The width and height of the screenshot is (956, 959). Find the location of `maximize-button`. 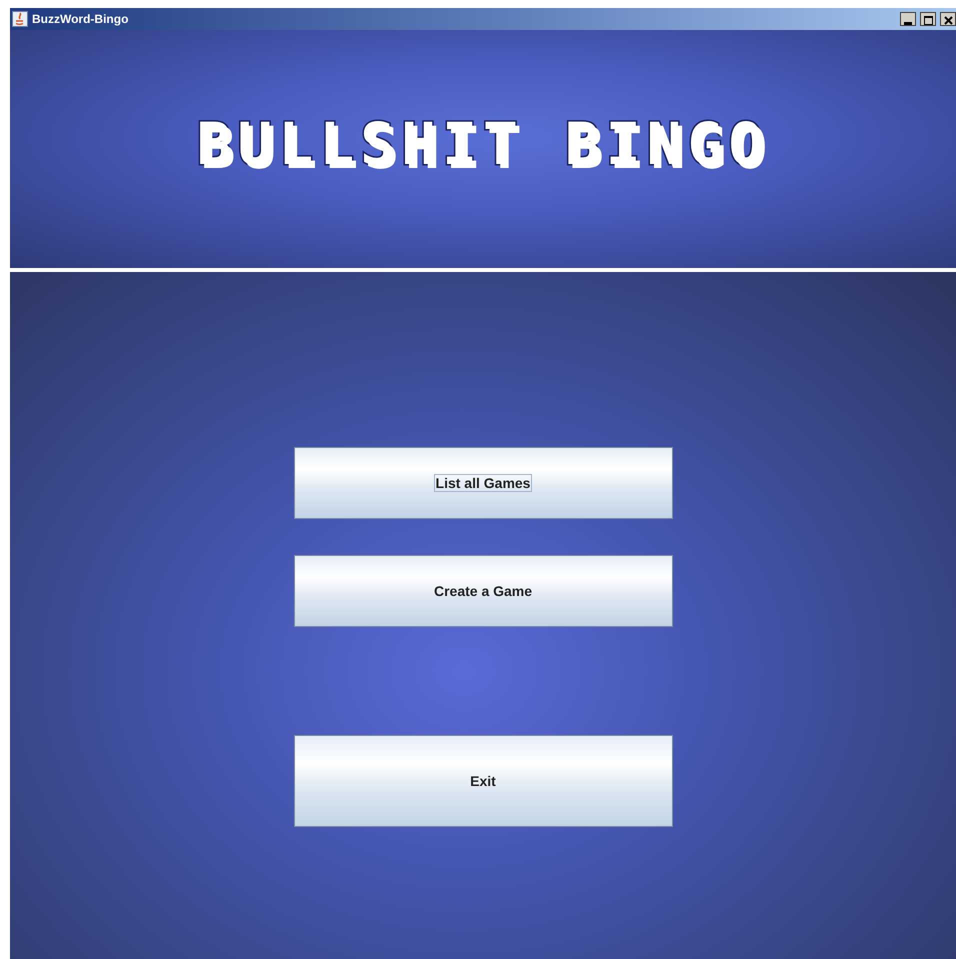

maximize-button is located at coordinates (928, 19).